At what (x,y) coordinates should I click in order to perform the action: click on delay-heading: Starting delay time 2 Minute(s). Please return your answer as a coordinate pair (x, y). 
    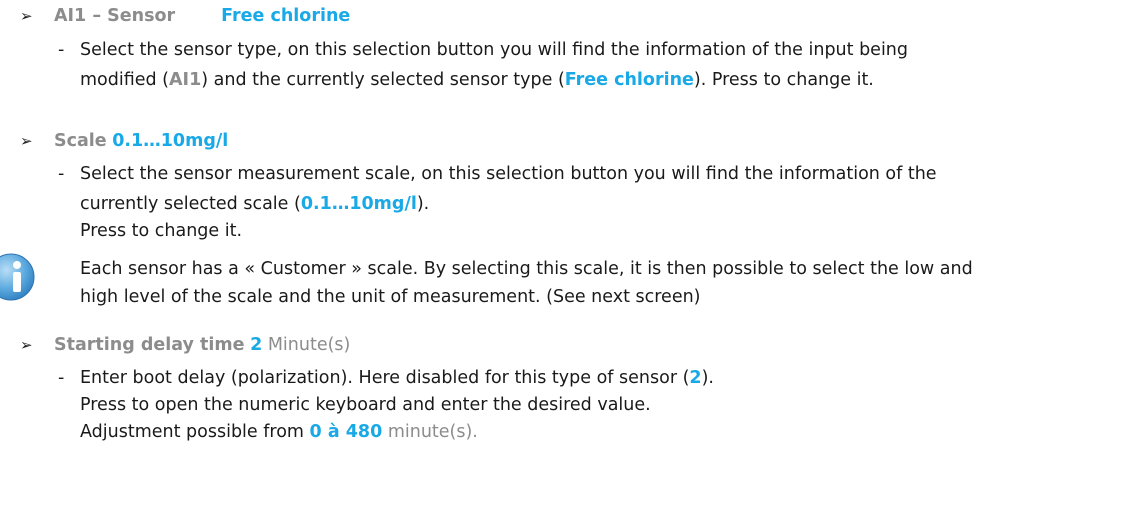
    Looking at the image, I should click on (202, 345).